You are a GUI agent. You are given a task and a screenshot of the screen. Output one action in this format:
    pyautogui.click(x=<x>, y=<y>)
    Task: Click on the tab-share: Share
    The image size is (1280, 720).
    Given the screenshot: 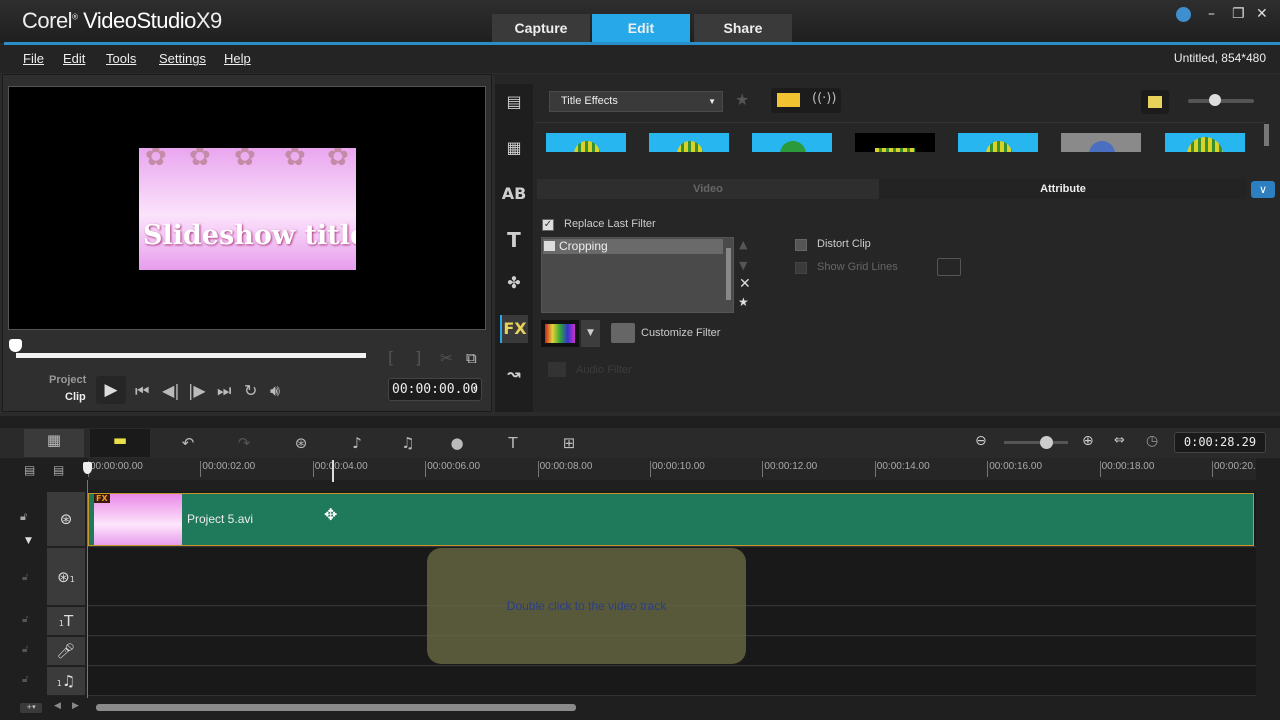 What is the action you would take?
    pyautogui.click(x=743, y=28)
    